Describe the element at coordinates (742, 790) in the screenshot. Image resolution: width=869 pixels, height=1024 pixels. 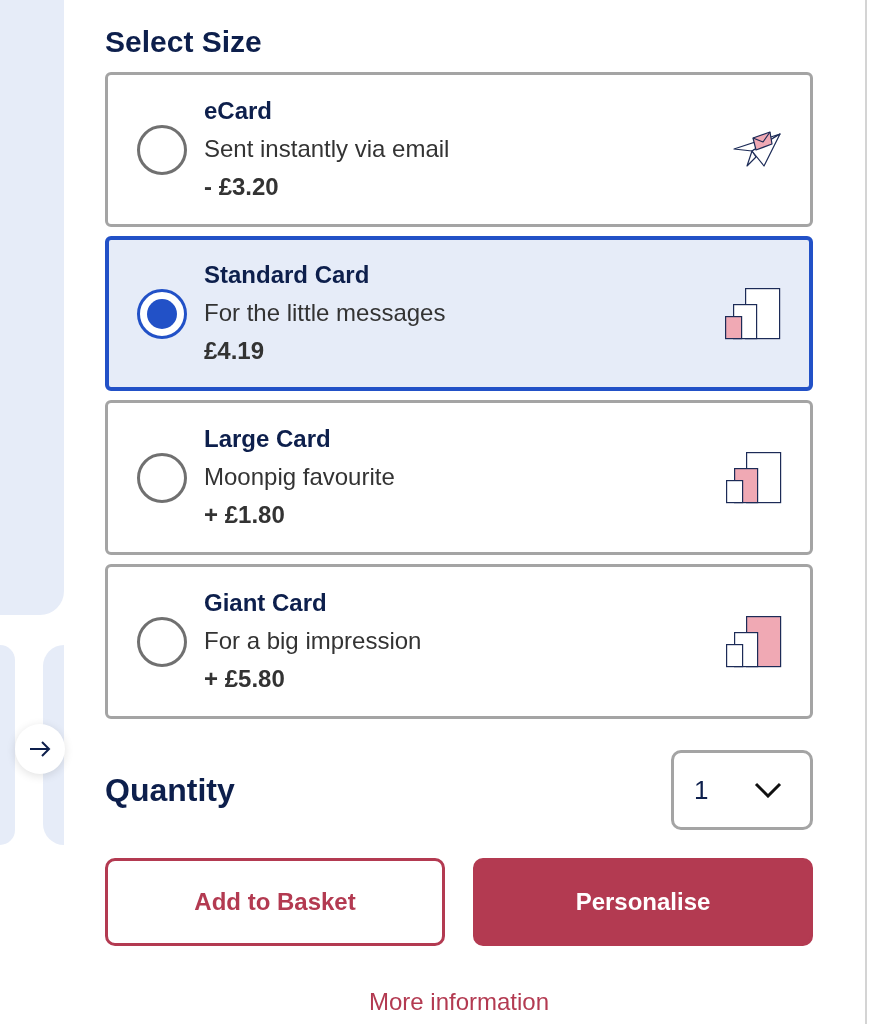
I see `quantity-select: 1` at that location.